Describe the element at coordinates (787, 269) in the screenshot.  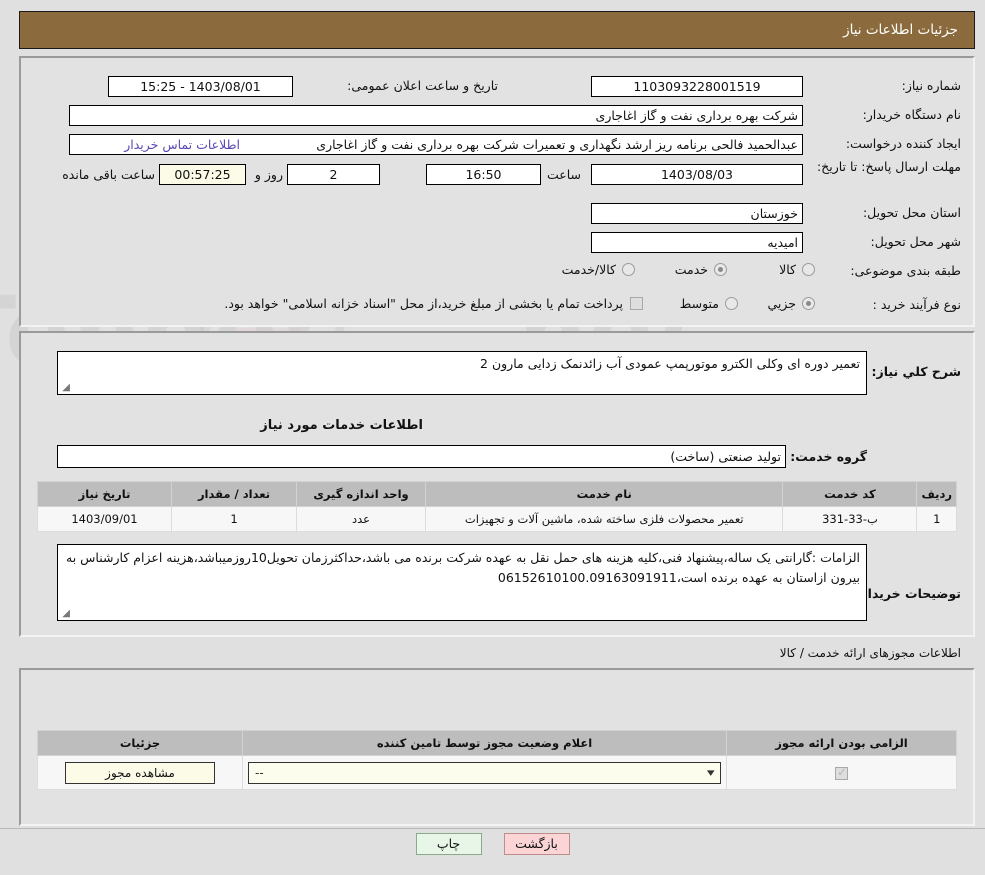
I see `category-label-kala: کالا` at that location.